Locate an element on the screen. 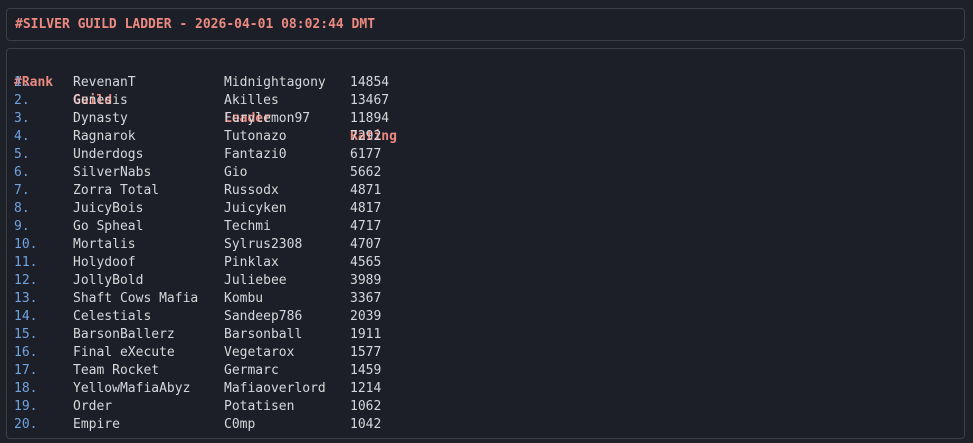  cell-leader: Russodx is located at coordinates (251, 190).